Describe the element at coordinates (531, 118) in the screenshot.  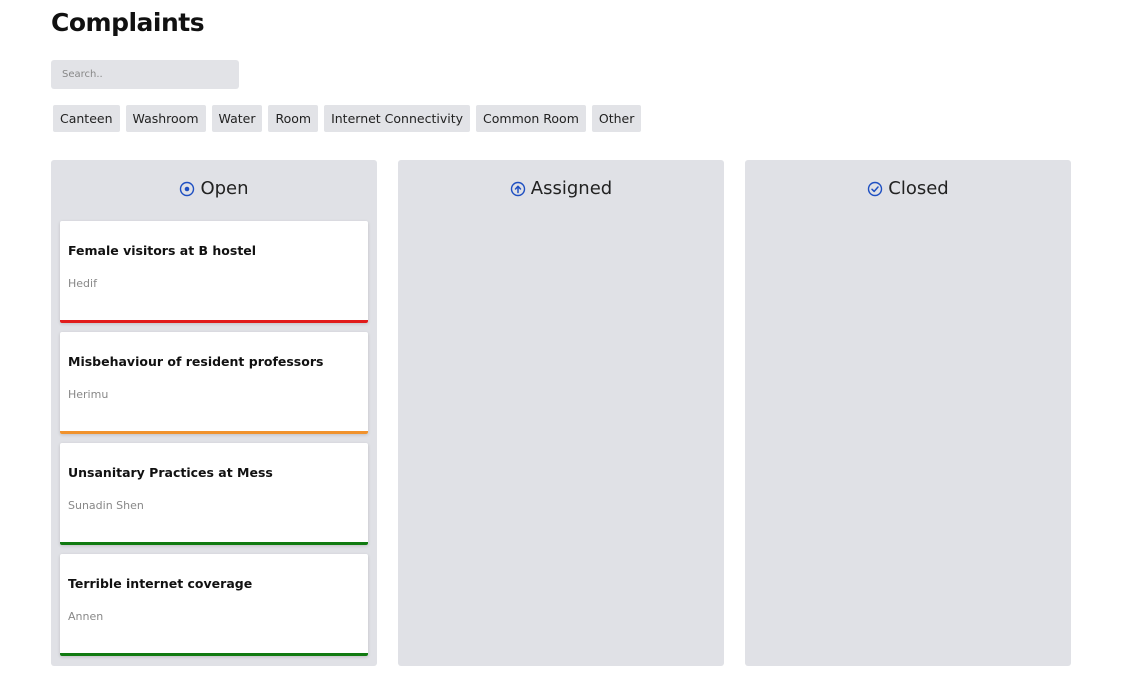
I see `filter-chip-common-room: Common Room` at that location.